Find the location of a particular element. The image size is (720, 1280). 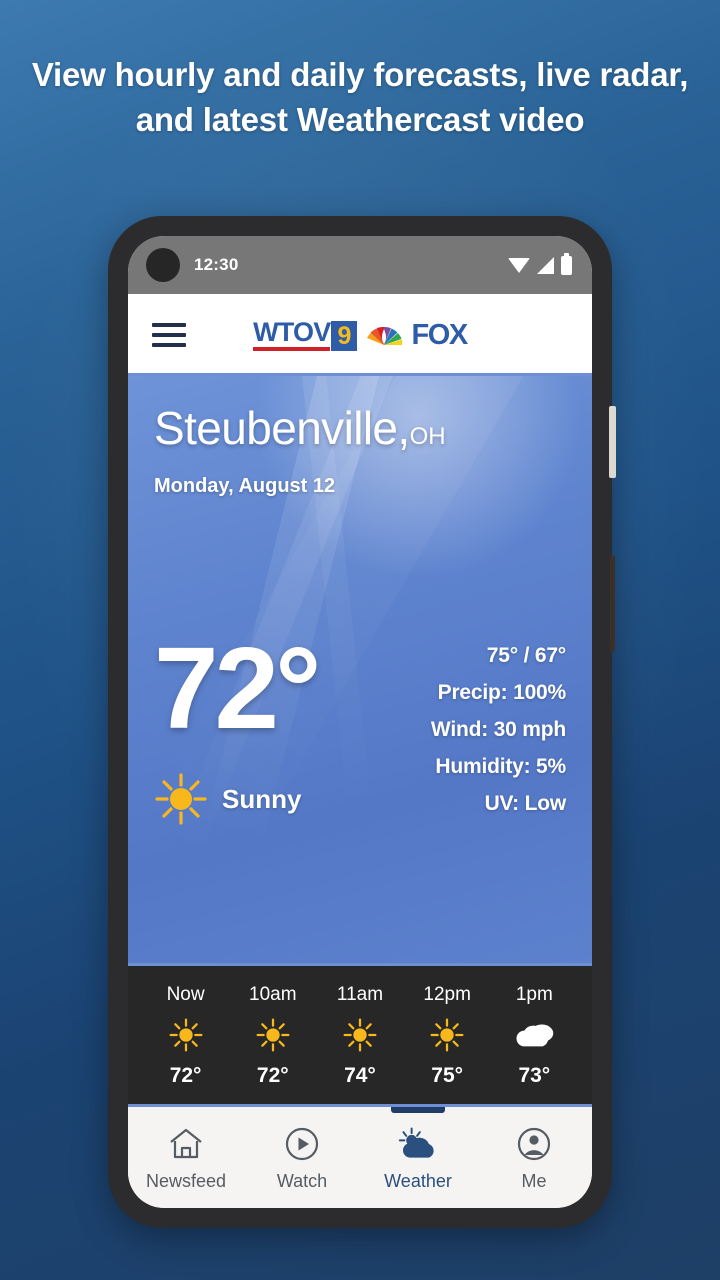

nav-label: Weather is located at coordinates (418, 1180).